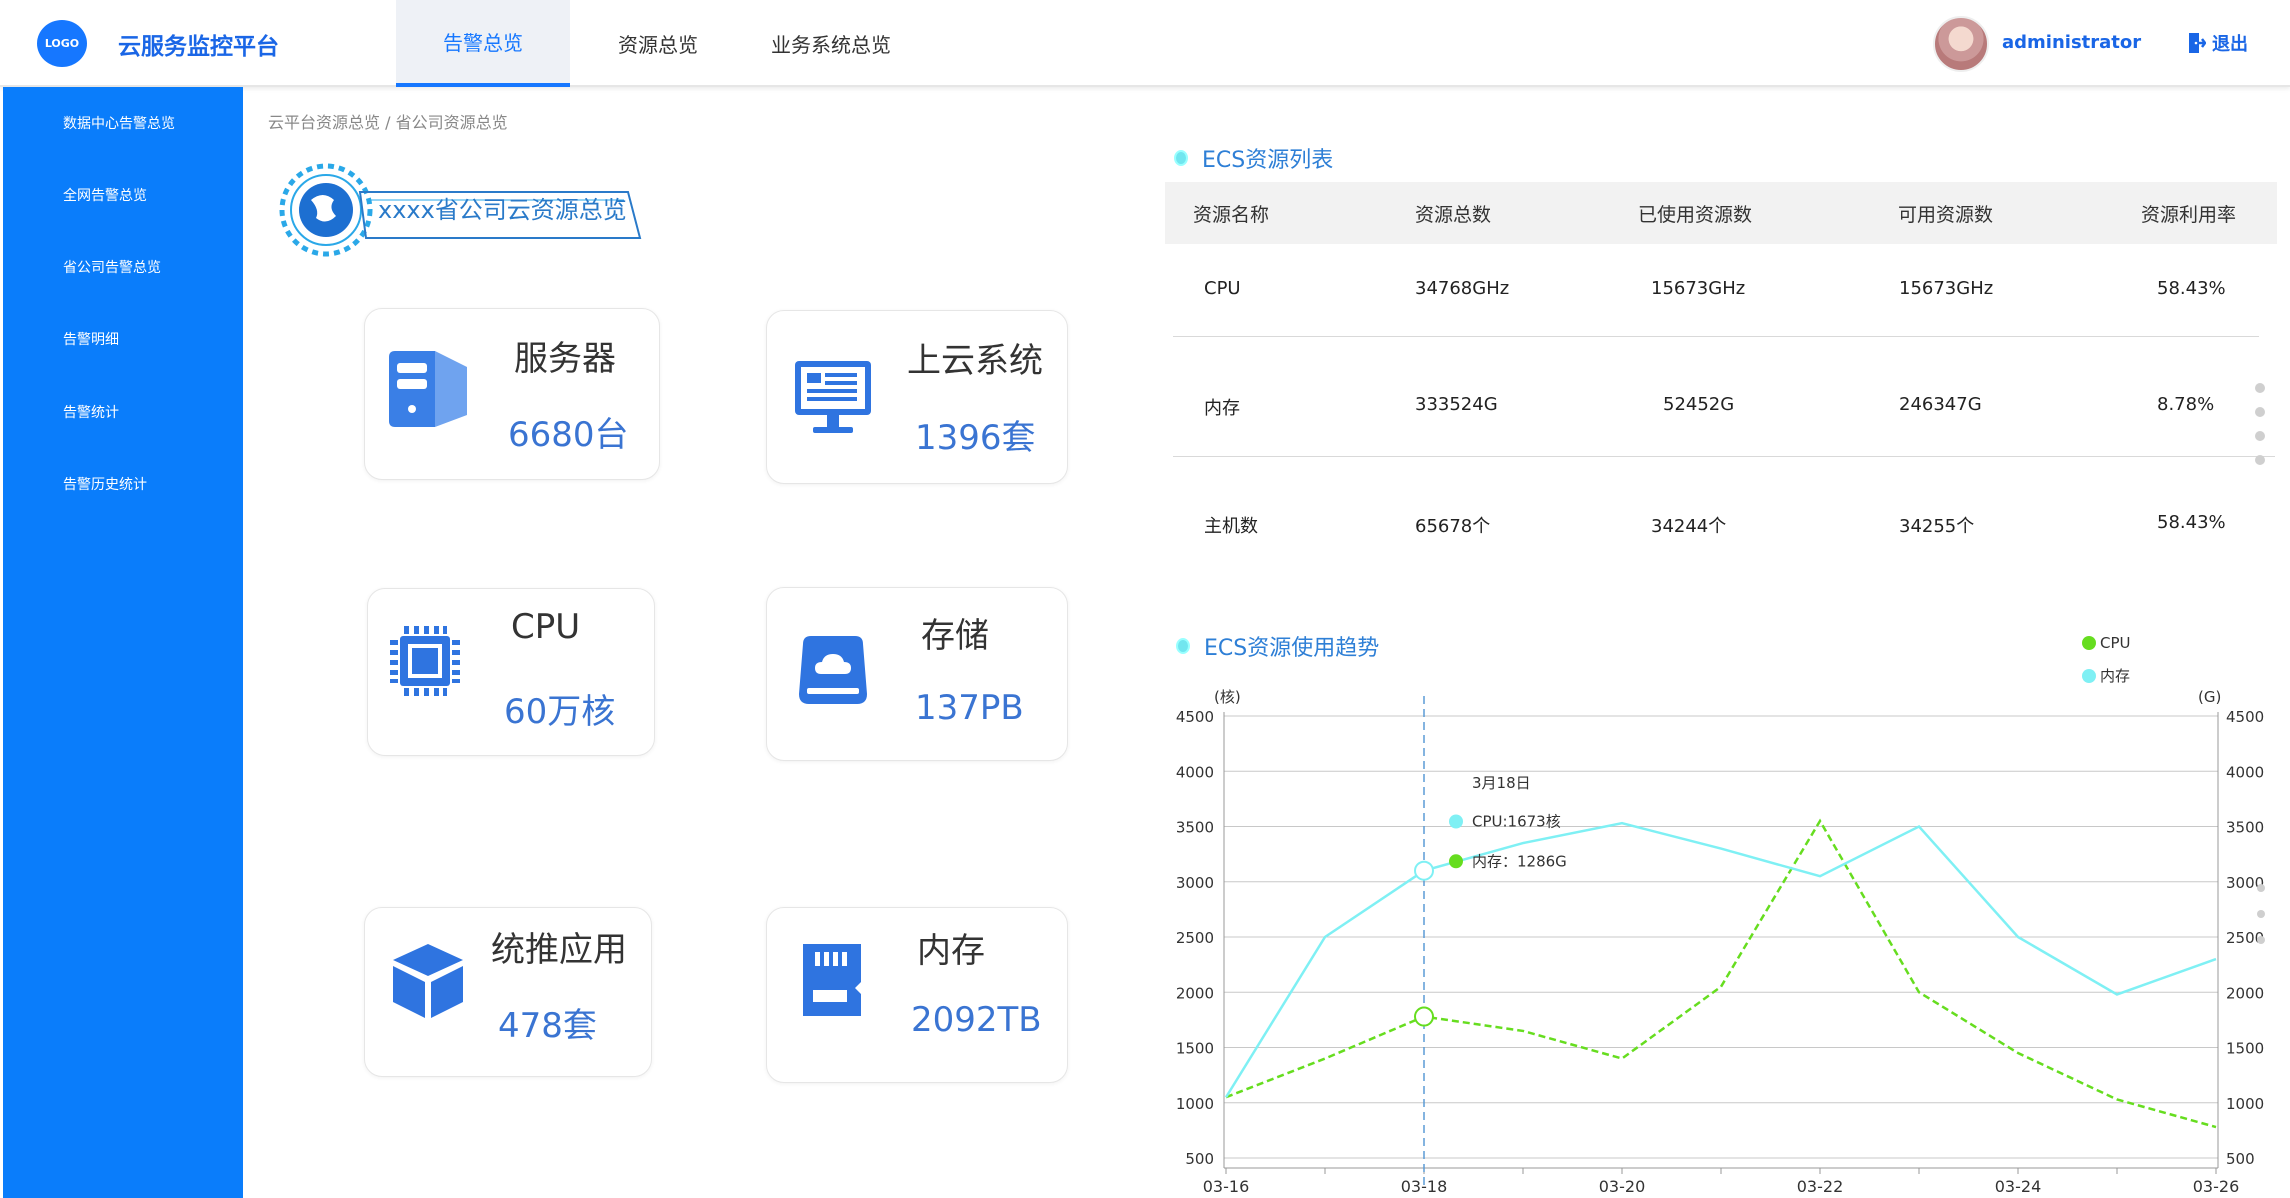 The height and width of the screenshot is (1198, 2290). What do you see at coordinates (1456, 821) in the screenshot?
I see `tooltip-cpu-marker` at bounding box center [1456, 821].